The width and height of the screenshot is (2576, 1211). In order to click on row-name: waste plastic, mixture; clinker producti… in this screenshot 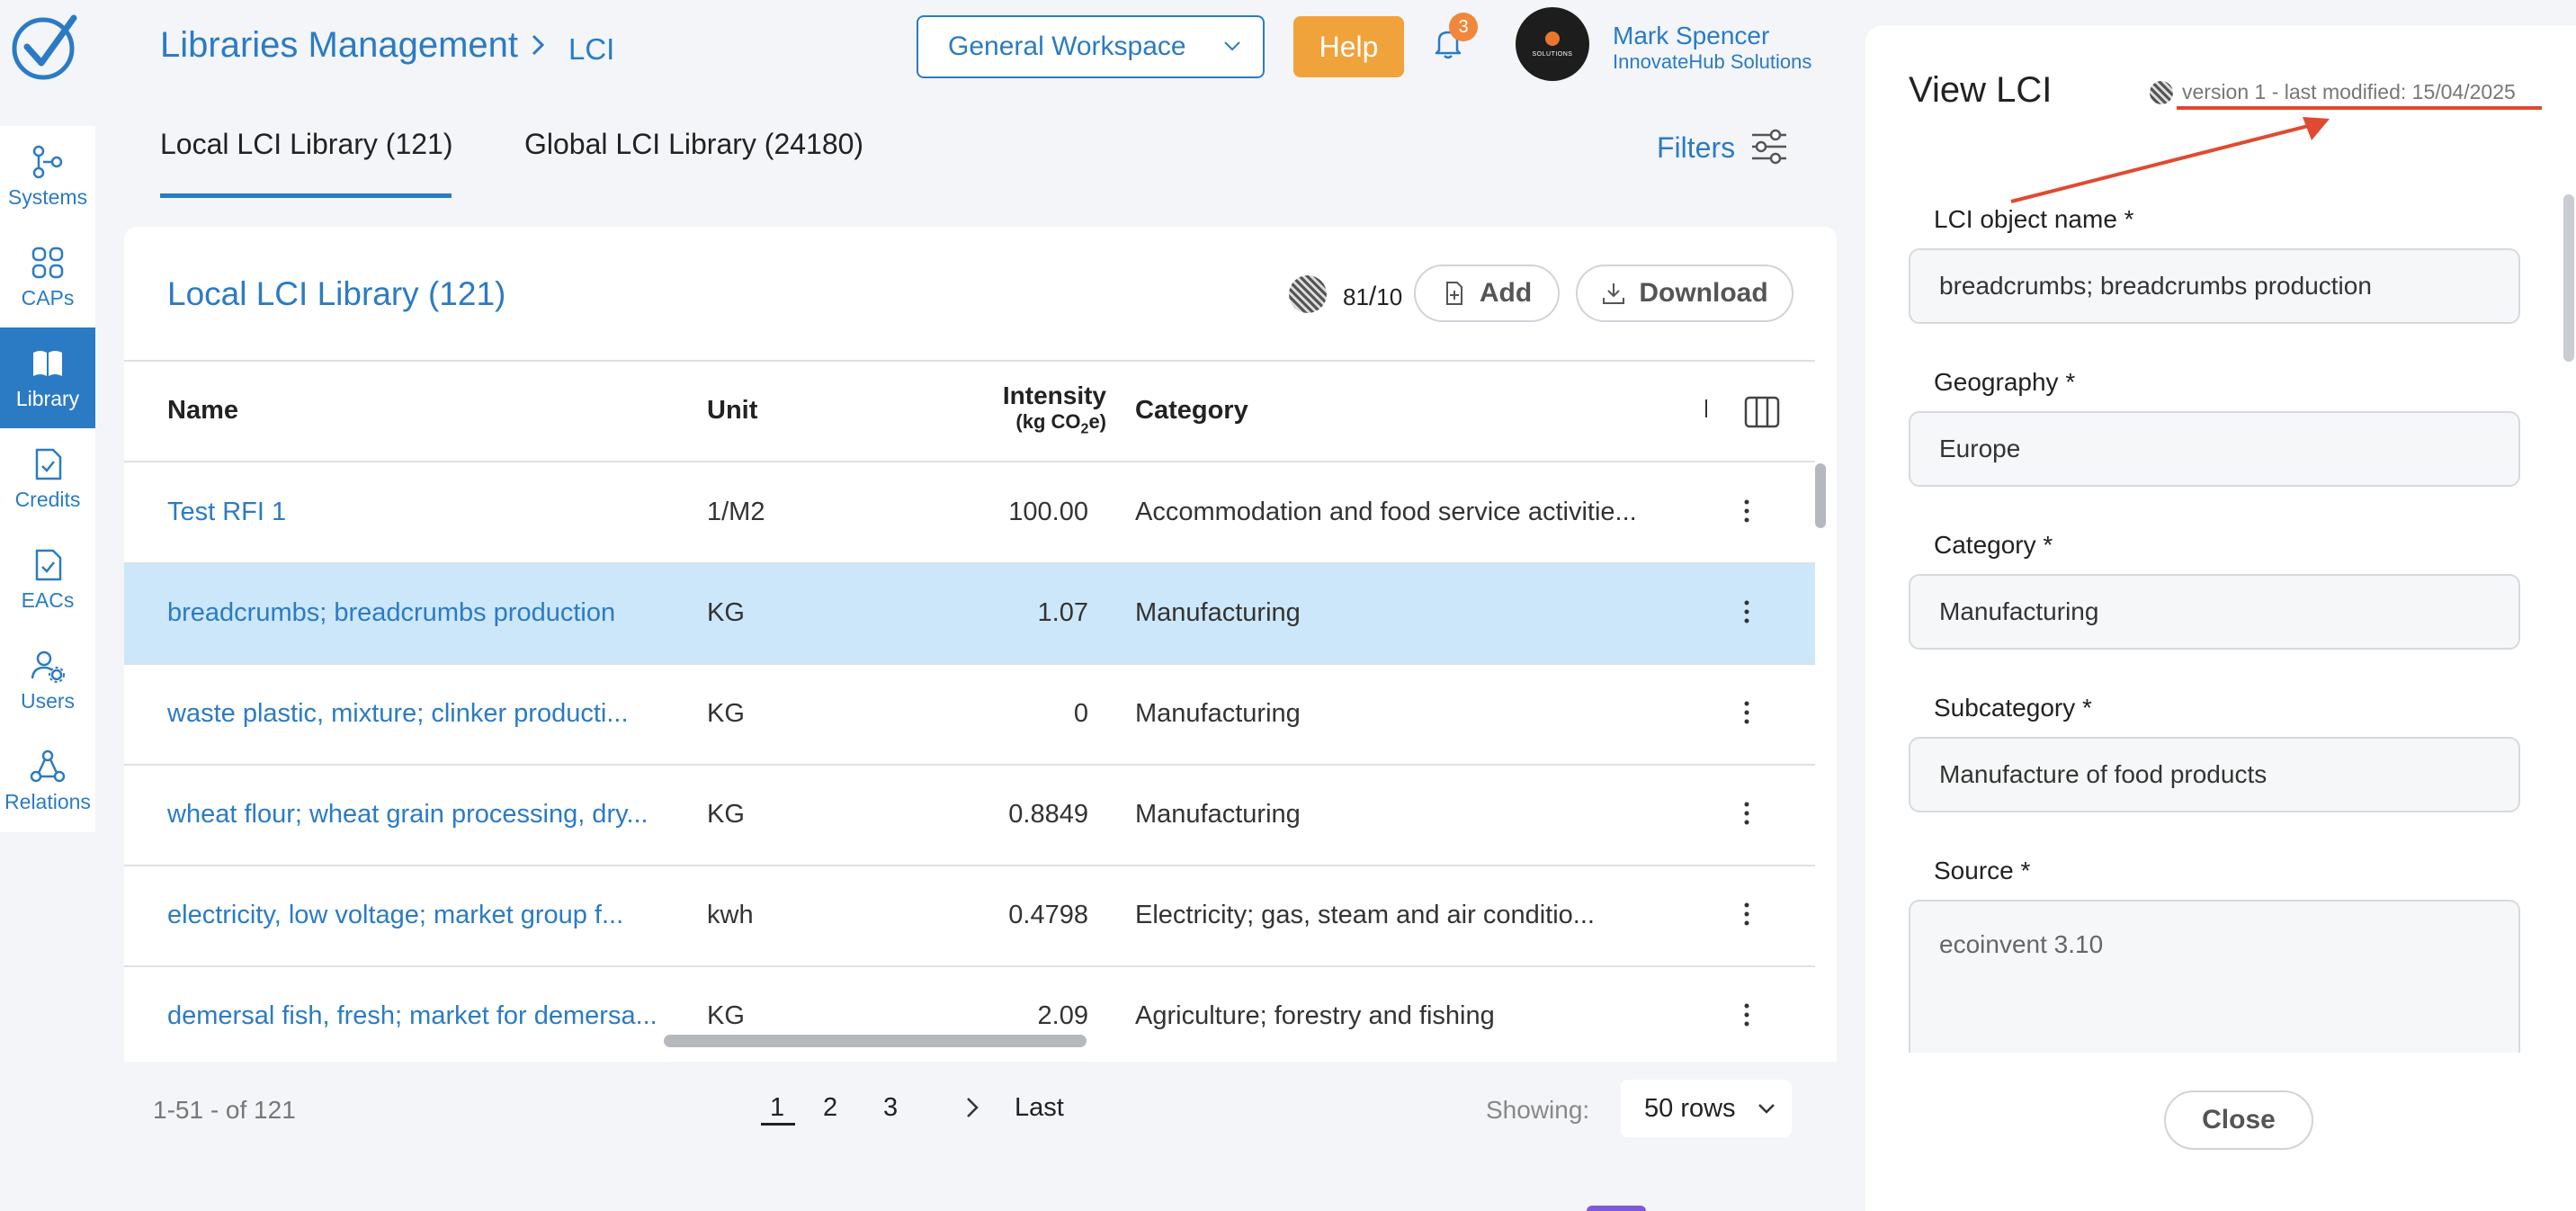, I will do `click(398, 714)`.